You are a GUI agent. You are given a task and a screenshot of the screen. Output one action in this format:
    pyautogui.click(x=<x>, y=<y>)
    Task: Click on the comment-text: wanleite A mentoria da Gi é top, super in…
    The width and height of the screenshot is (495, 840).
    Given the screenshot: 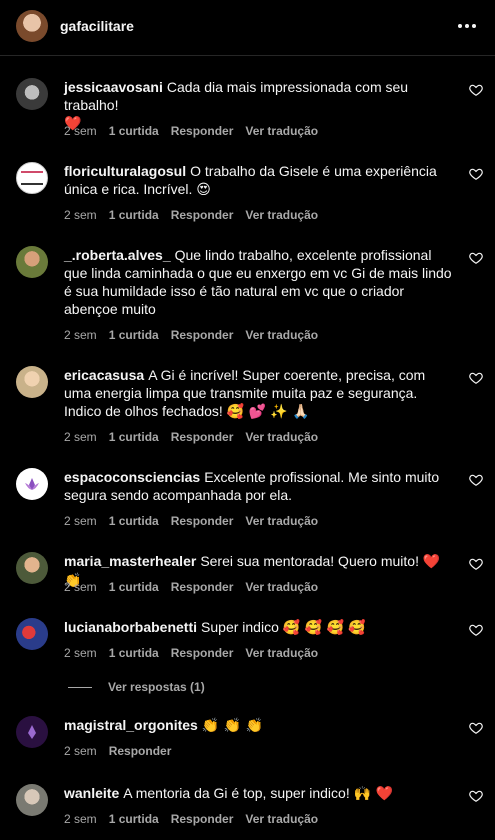 What is the action you would take?
    pyautogui.click(x=259, y=793)
    